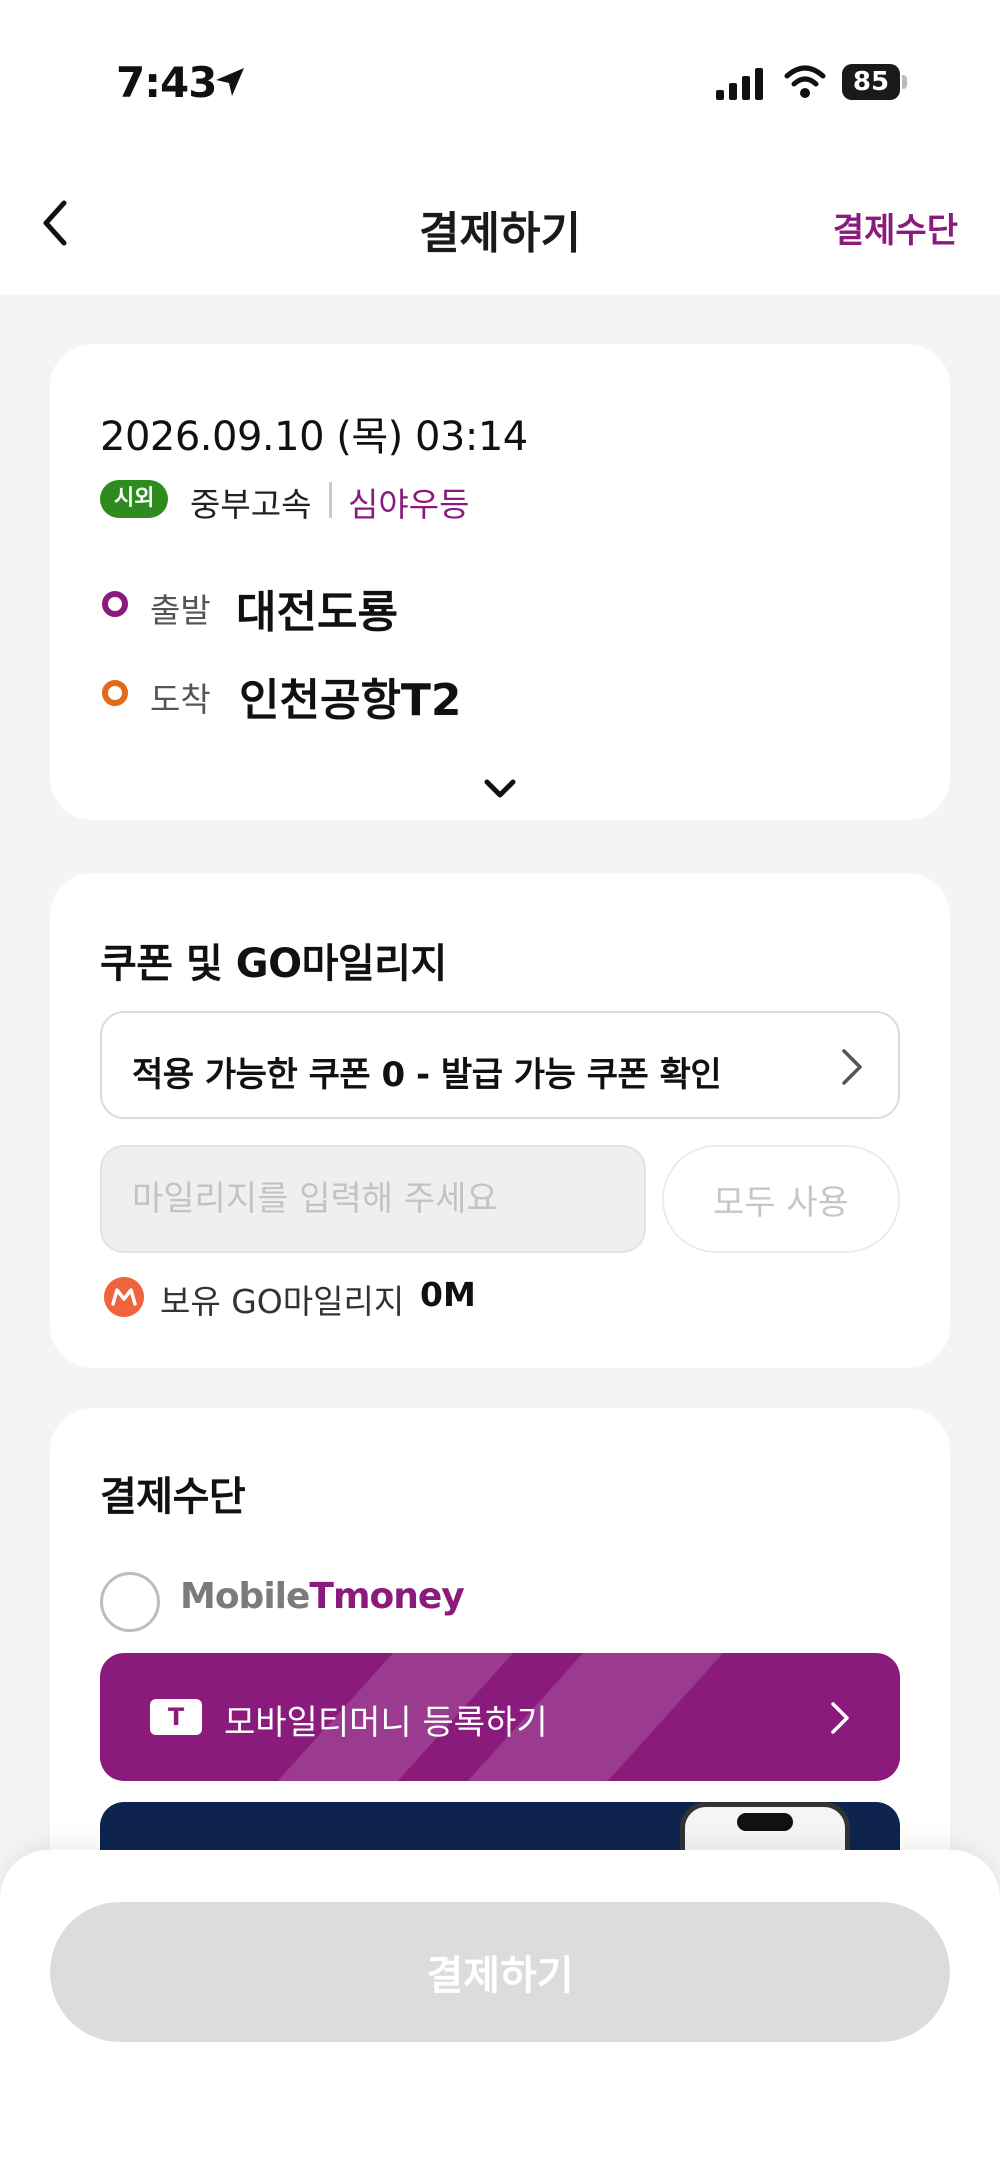 This screenshot has width=1000, height=2175. What do you see at coordinates (124, 1297) in the screenshot?
I see `mileage-icon` at bounding box center [124, 1297].